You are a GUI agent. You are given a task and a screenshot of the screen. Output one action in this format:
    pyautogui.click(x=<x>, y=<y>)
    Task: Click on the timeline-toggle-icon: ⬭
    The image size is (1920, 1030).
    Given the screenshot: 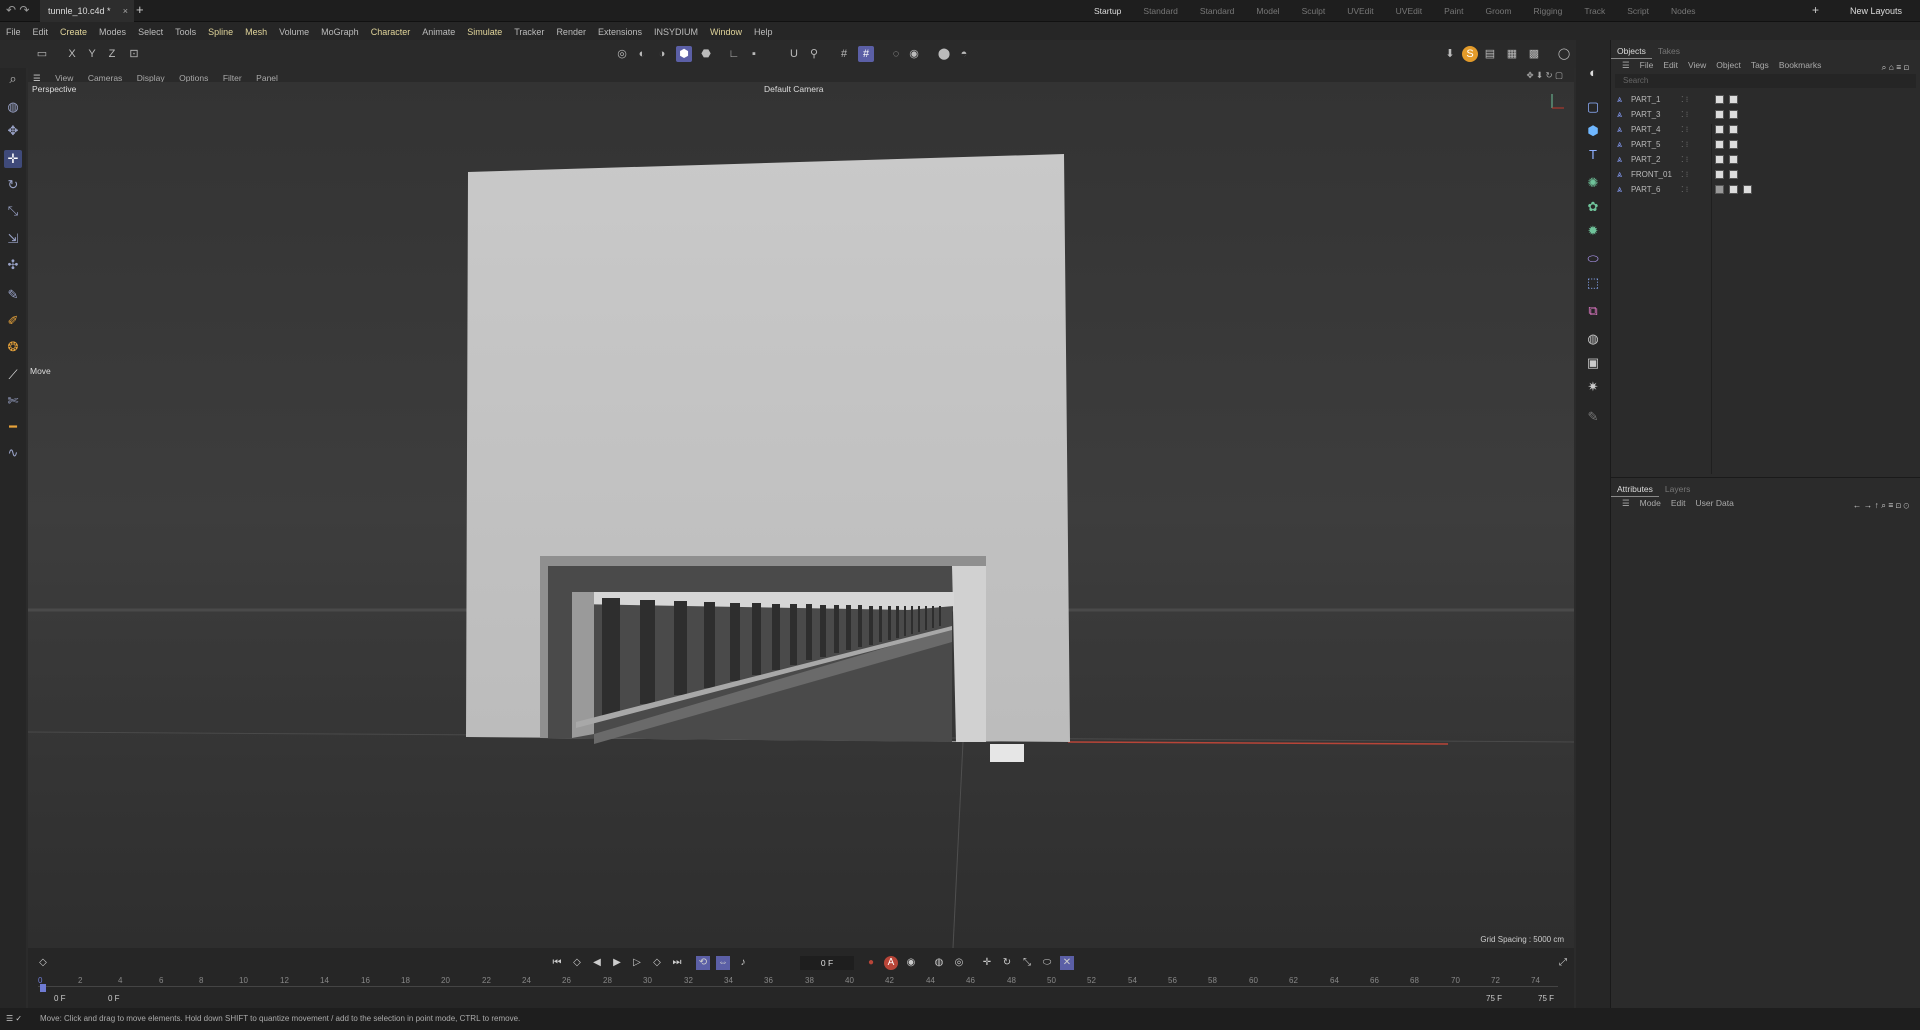 What is the action you would take?
    pyautogui.click(x=1047, y=963)
    